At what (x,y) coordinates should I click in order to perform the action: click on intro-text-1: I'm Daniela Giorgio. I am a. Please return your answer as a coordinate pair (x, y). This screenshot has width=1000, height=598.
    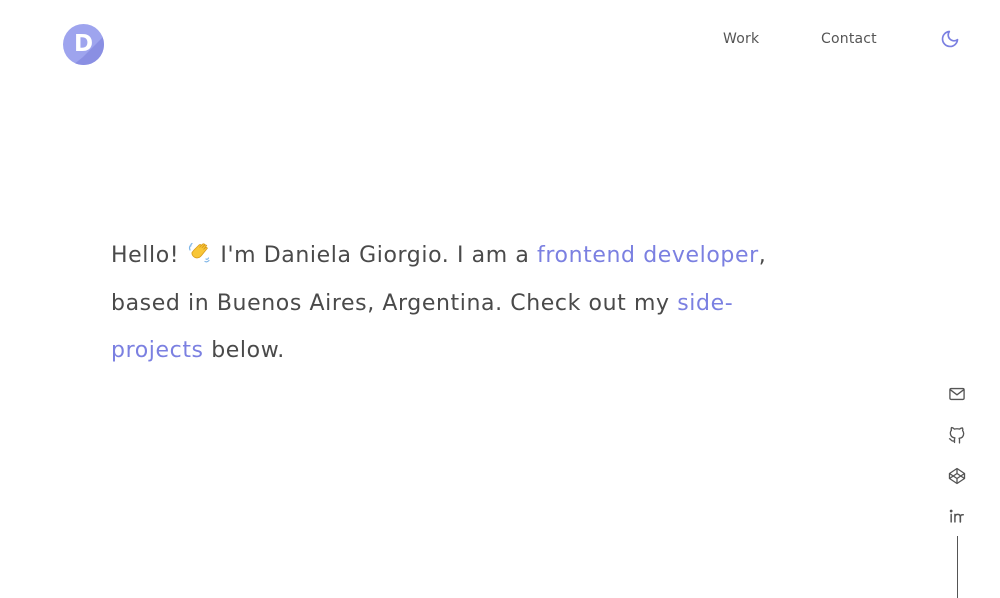
    Looking at the image, I should click on (375, 255).